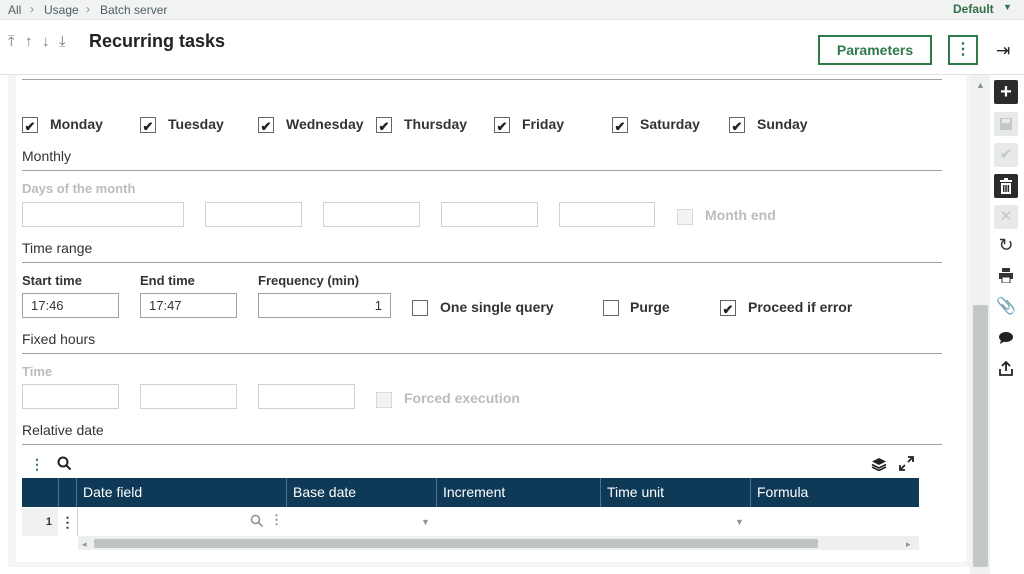 The width and height of the screenshot is (1024, 574). Describe the element at coordinates (879, 466) in the screenshot. I see `layers-icon` at that location.